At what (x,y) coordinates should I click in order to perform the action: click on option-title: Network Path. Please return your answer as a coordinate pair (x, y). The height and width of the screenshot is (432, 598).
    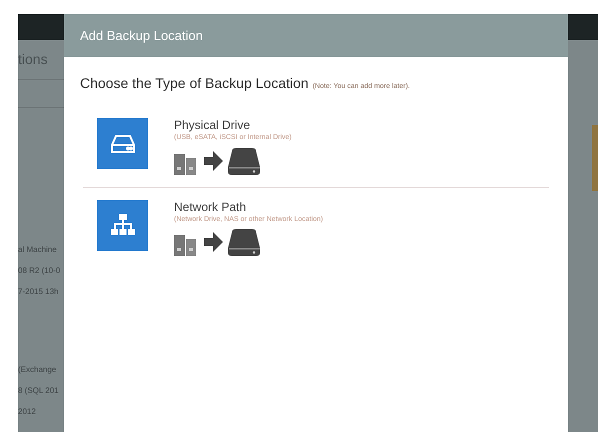
    Looking at the image, I should click on (211, 207).